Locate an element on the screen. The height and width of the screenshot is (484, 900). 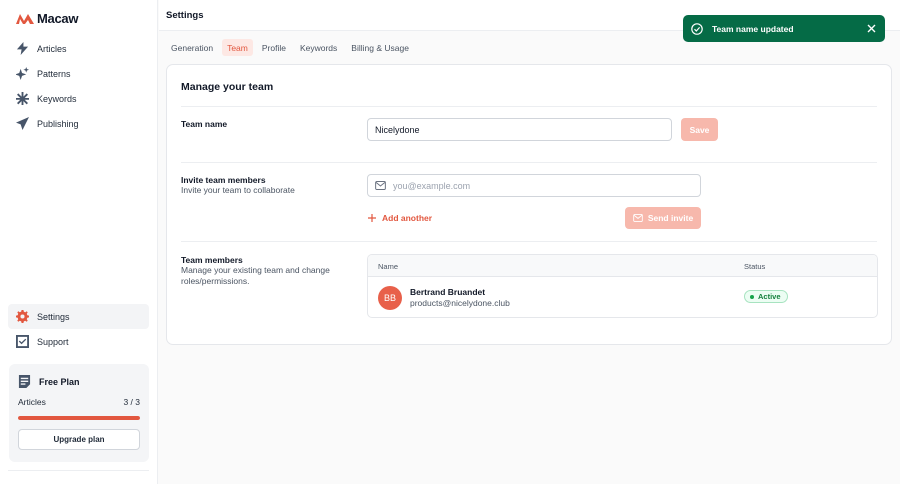
team-name-input: Nicelydone is located at coordinates (519, 129).